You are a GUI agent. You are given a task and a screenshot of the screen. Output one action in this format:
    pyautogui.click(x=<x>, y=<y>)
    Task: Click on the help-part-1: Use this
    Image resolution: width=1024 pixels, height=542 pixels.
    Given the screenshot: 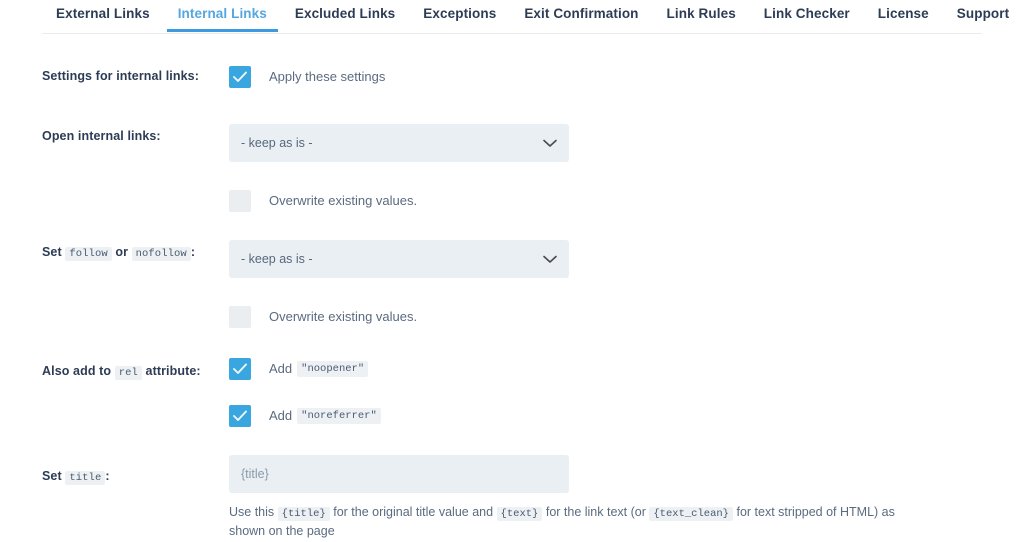 What is the action you would take?
    pyautogui.click(x=252, y=512)
    